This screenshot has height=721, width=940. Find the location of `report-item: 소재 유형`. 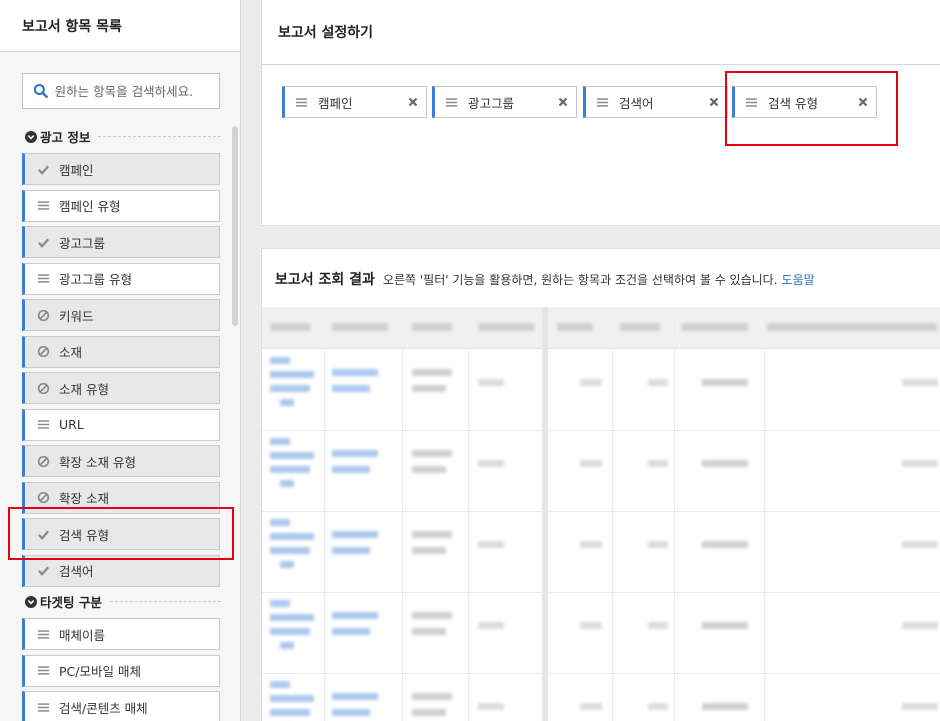

report-item: 소재 유형 is located at coordinates (121, 388).